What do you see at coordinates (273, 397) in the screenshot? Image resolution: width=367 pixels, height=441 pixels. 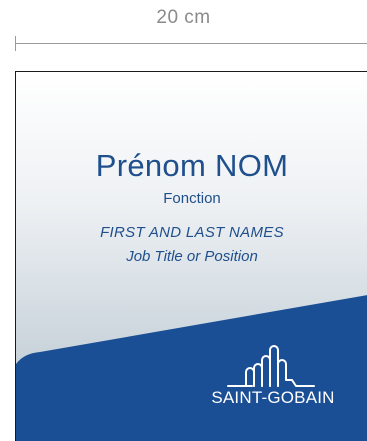 I see `logo-wordmark: SAINT-GOBAIN` at bounding box center [273, 397].